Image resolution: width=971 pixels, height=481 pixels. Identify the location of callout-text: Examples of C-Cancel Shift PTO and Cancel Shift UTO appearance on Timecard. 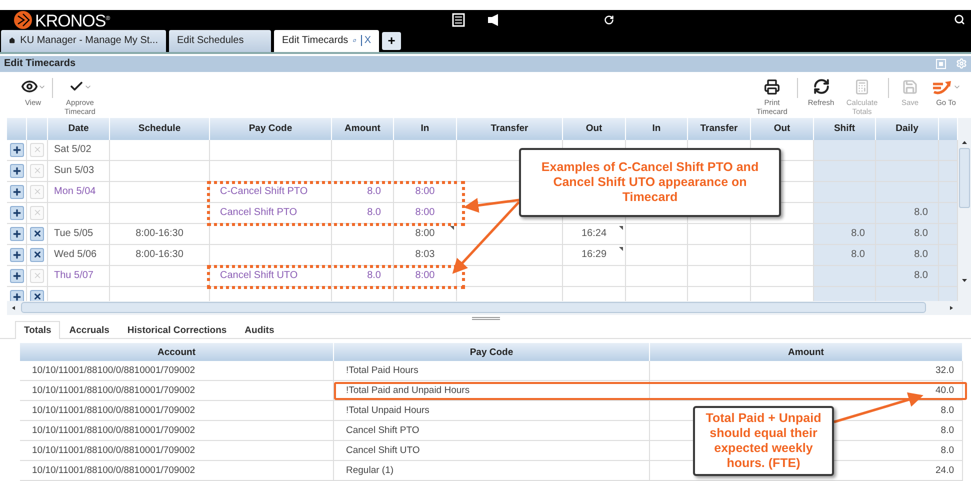
(650, 182).